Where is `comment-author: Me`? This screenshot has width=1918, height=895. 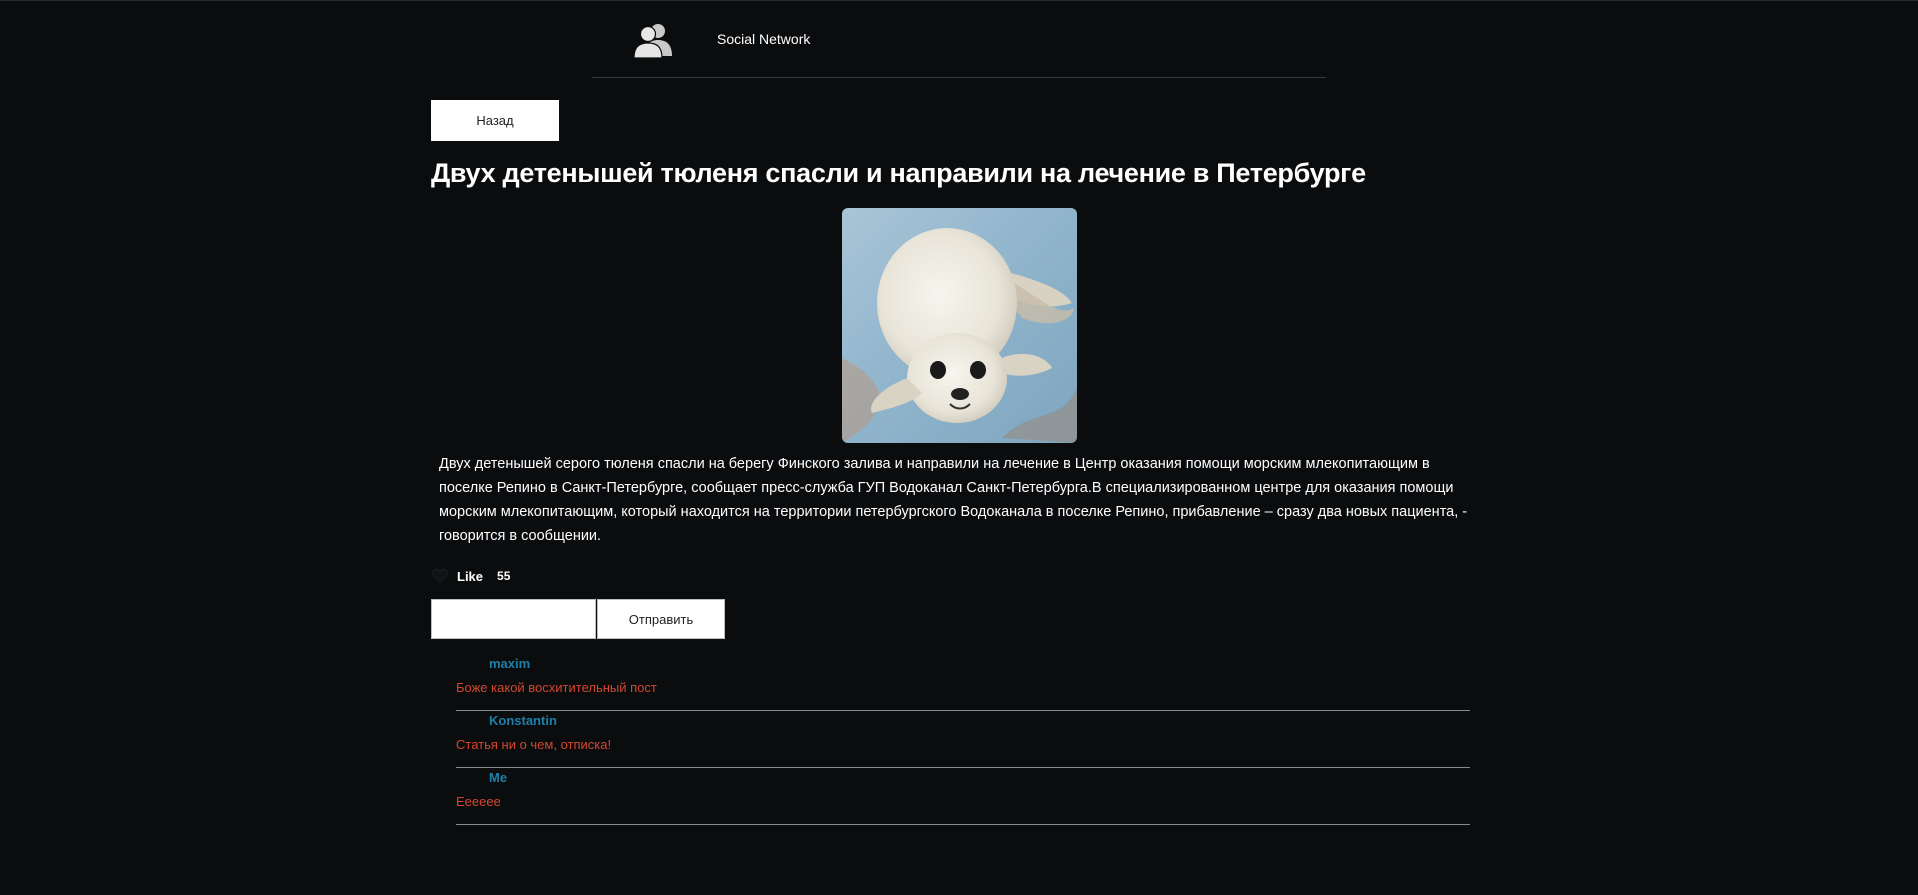
comment-author: Me is located at coordinates (498, 777).